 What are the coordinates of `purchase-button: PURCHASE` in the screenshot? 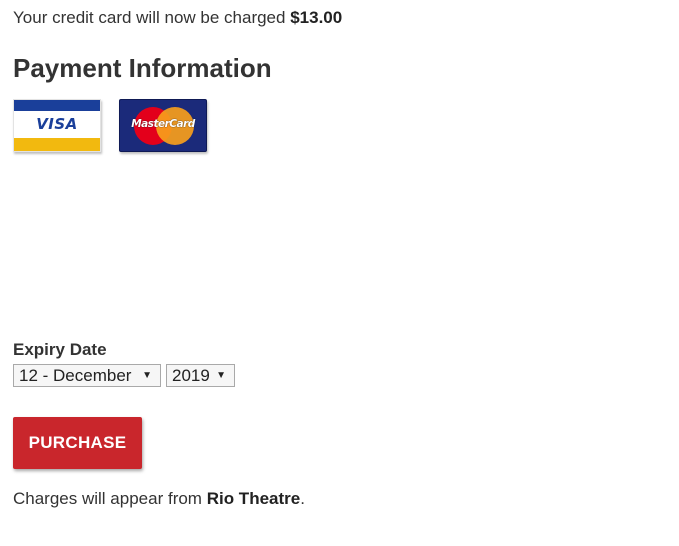 It's located at (77, 443).